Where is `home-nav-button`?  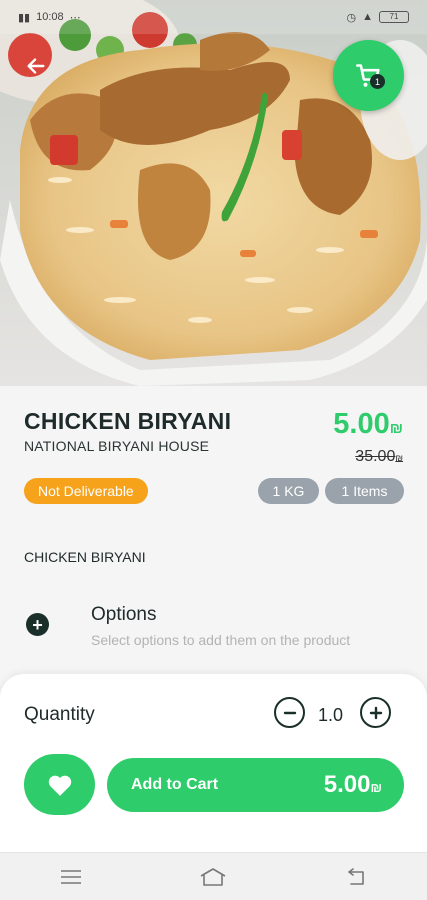
home-nav-button is located at coordinates (213, 877).